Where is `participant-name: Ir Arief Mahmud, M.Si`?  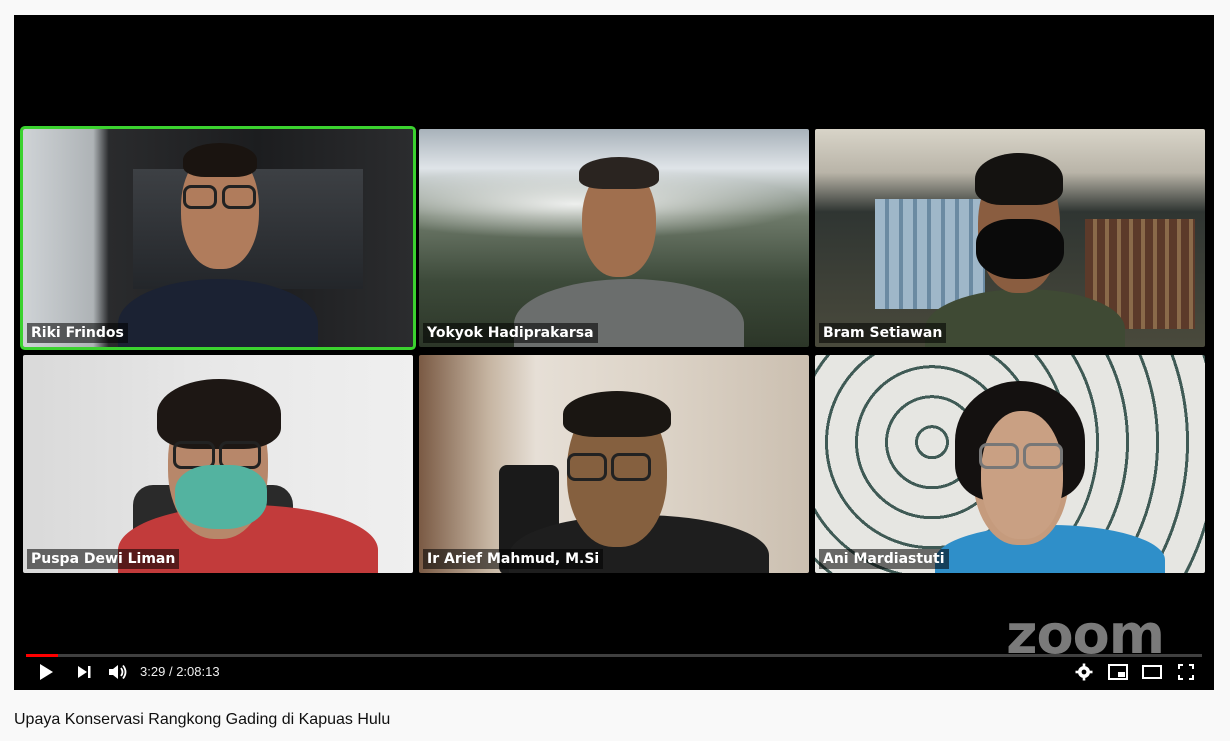
participant-name: Ir Arief Mahmud, M.Si is located at coordinates (513, 559).